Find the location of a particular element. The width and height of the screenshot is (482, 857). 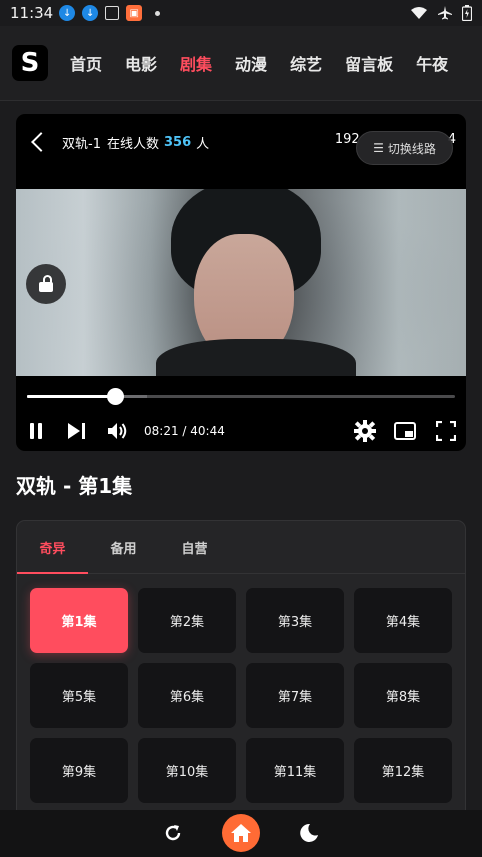

active-tab-indicator is located at coordinates (52, 573).